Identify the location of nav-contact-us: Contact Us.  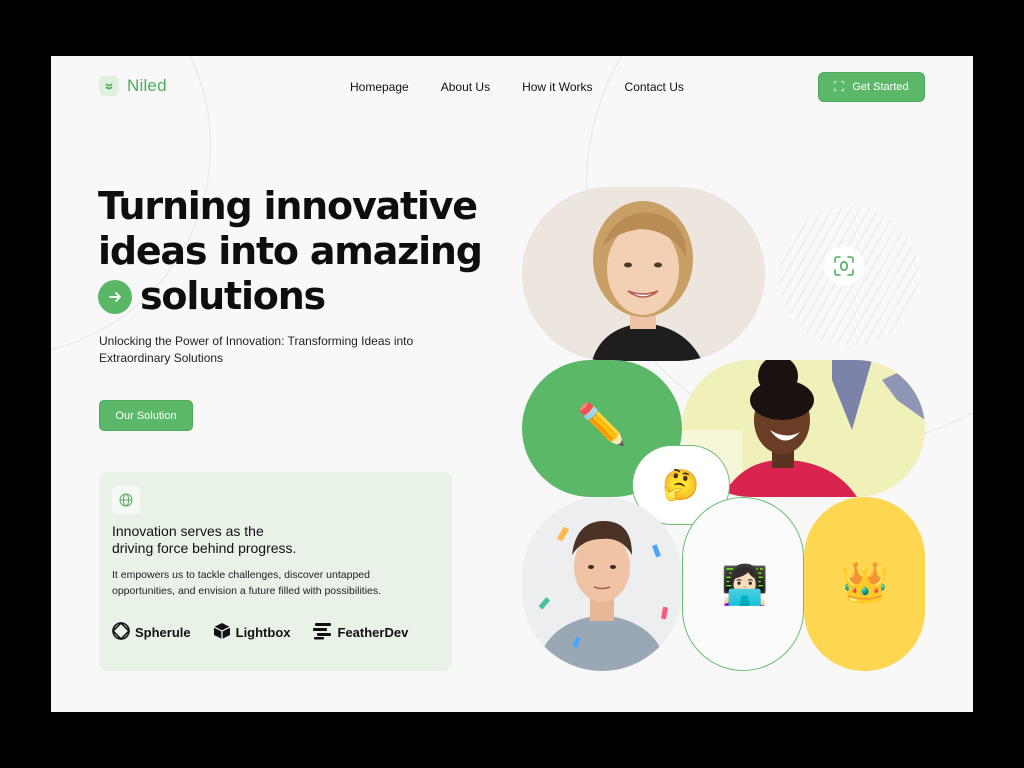
(654, 87).